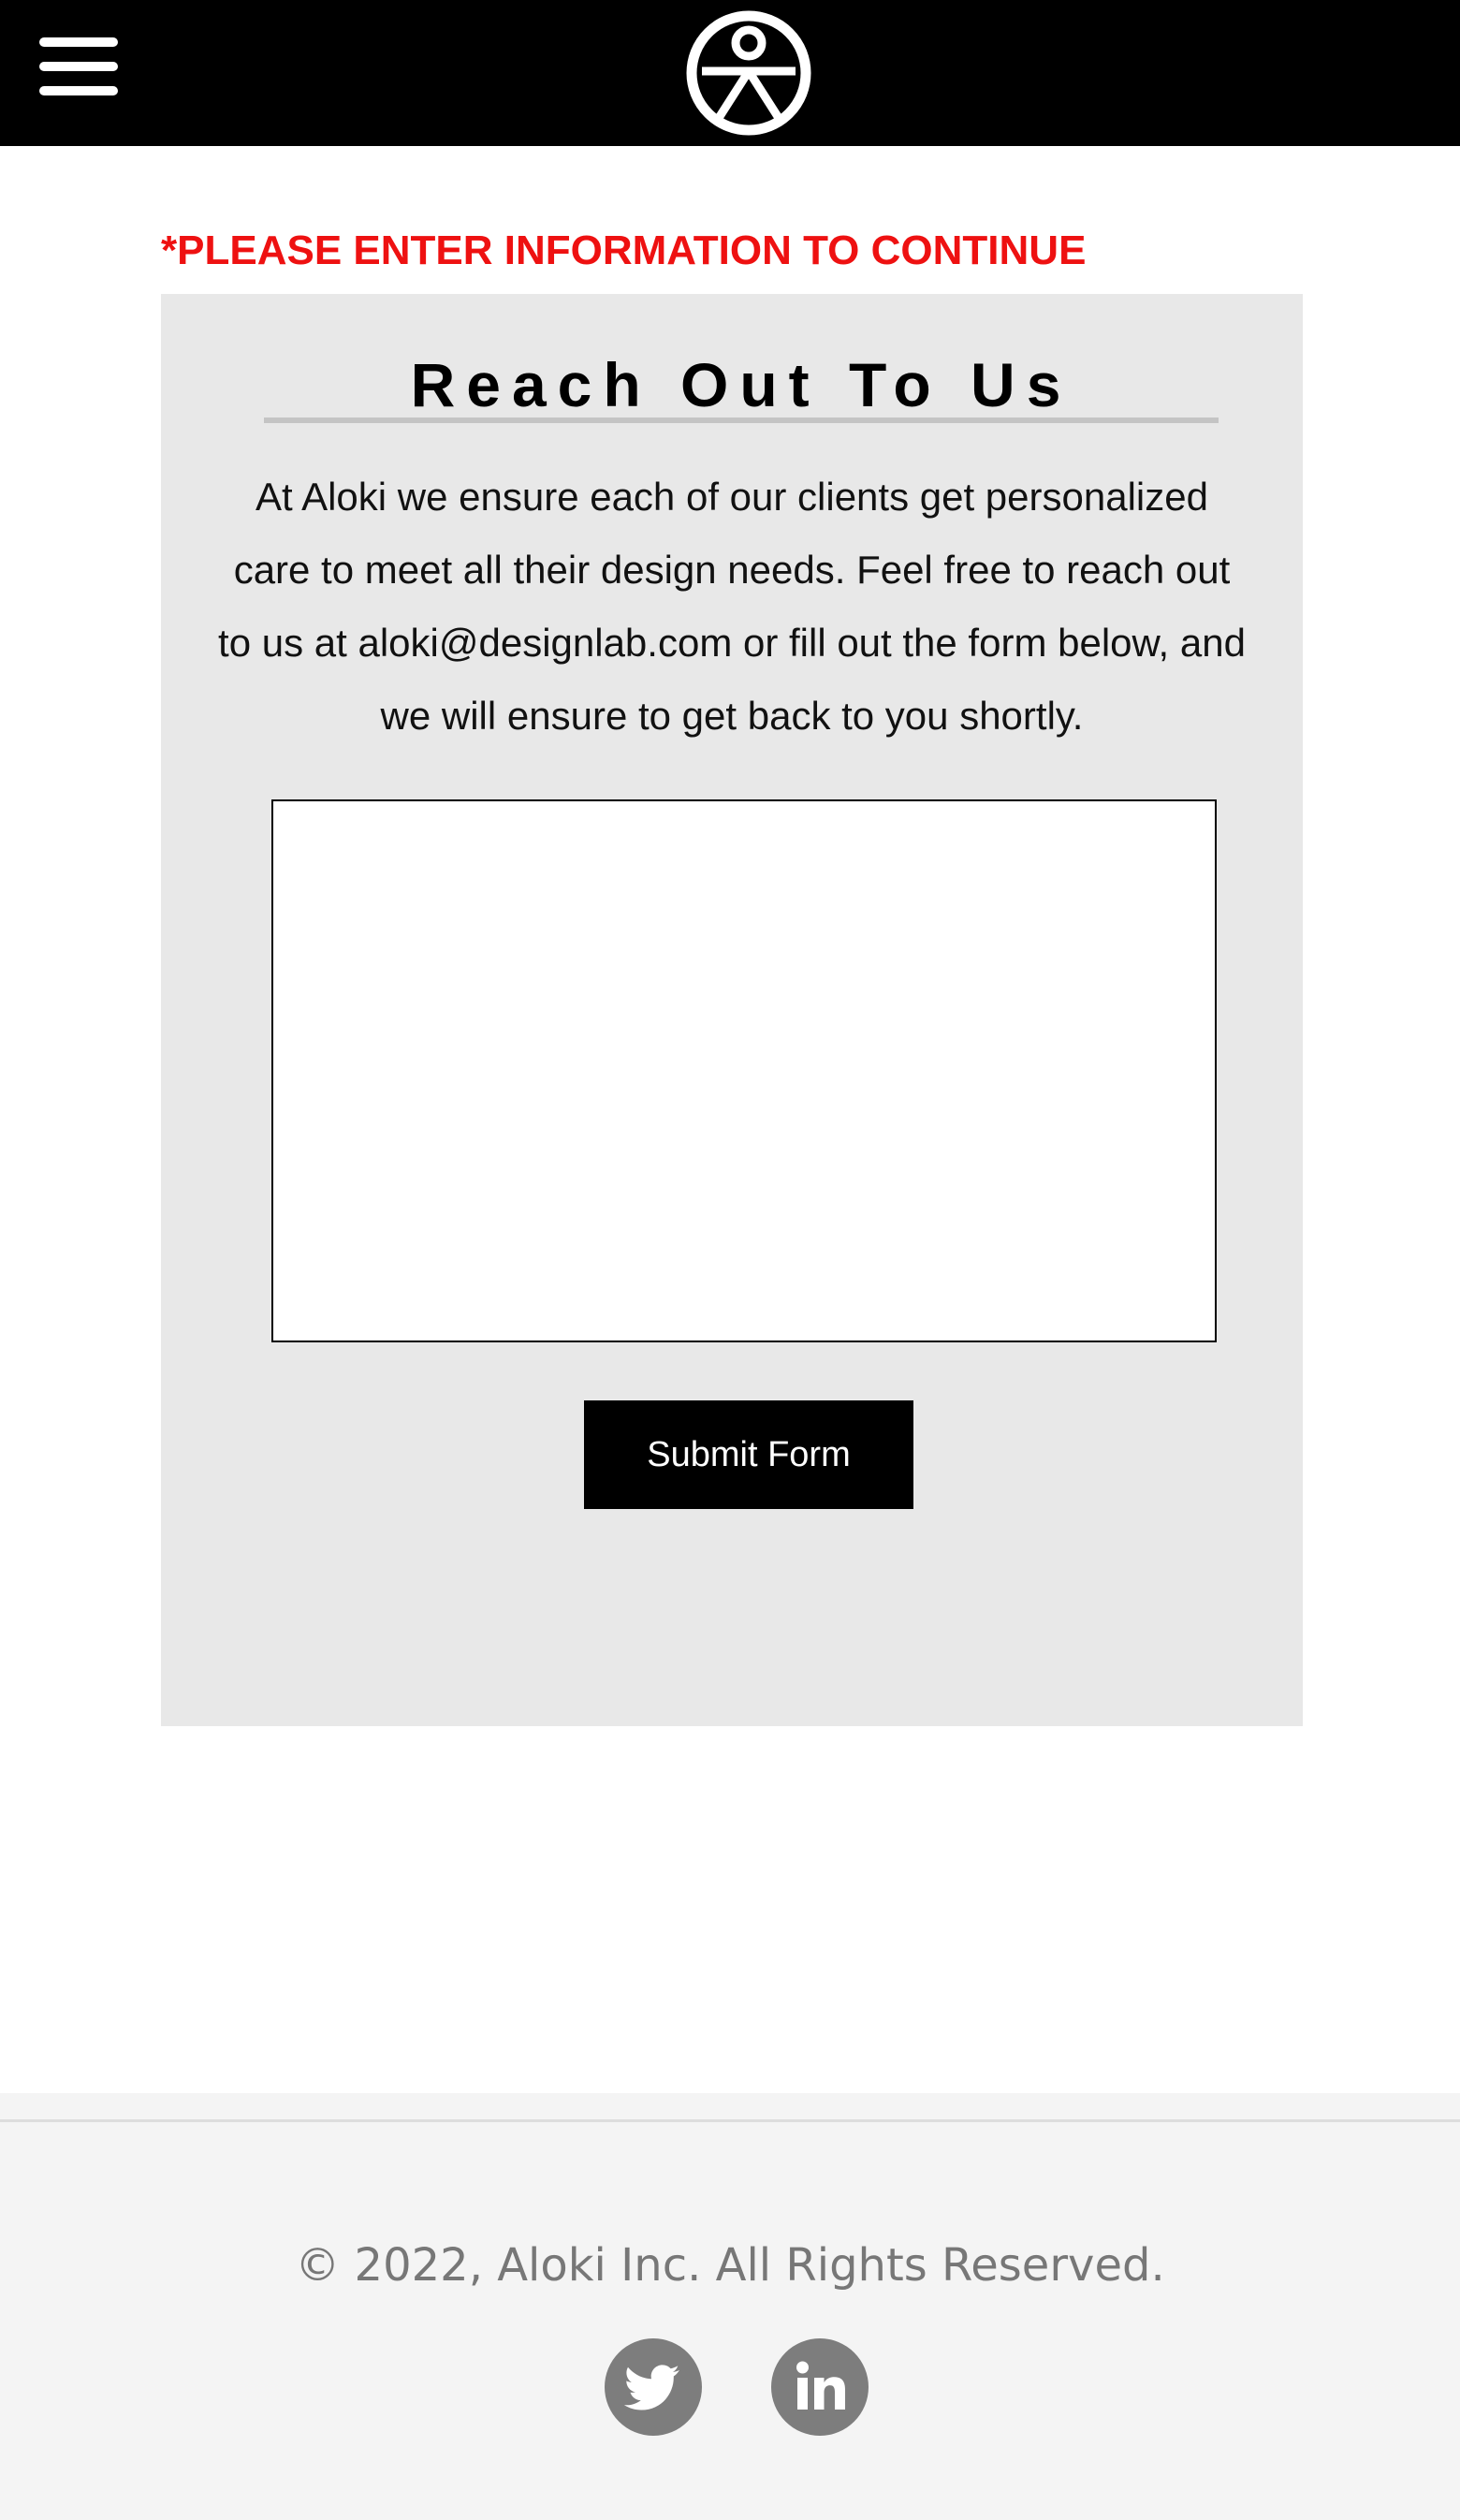 The width and height of the screenshot is (1460, 2520). I want to click on submit-form-button: Submit Form, so click(749, 1454).